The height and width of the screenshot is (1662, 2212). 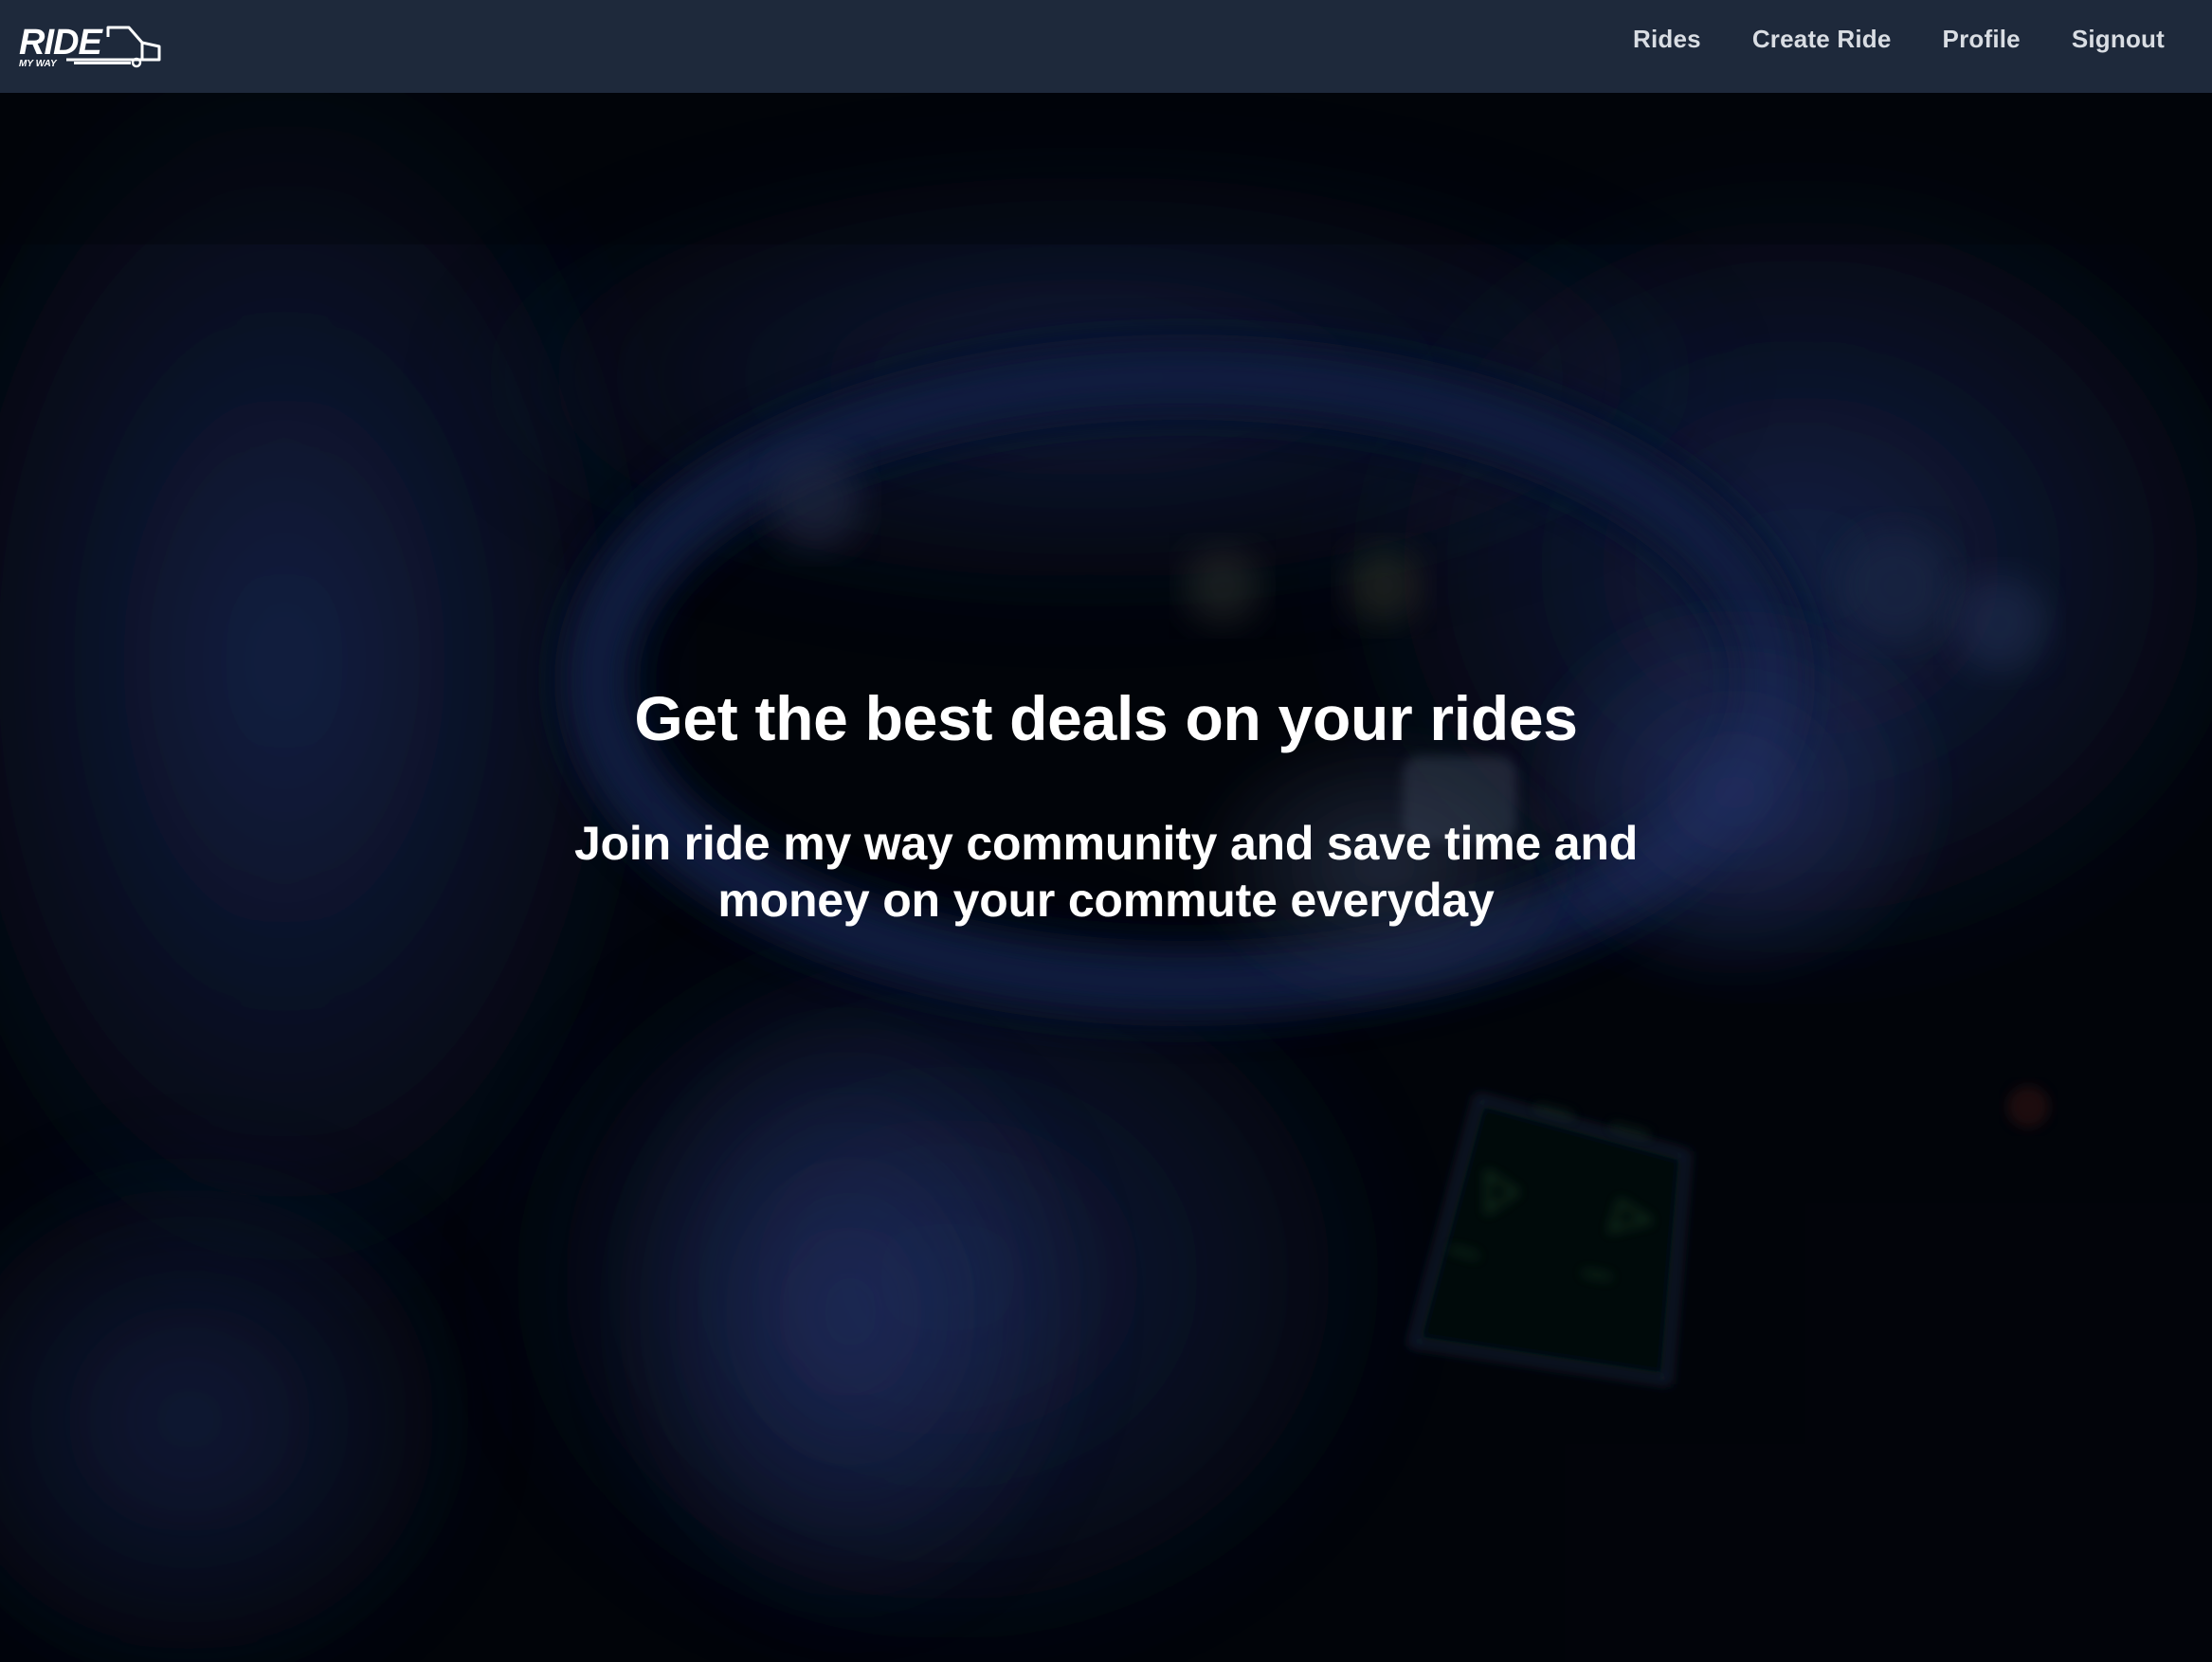 I want to click on logo-subtext: MY WAY, so click(x=38, y=64).